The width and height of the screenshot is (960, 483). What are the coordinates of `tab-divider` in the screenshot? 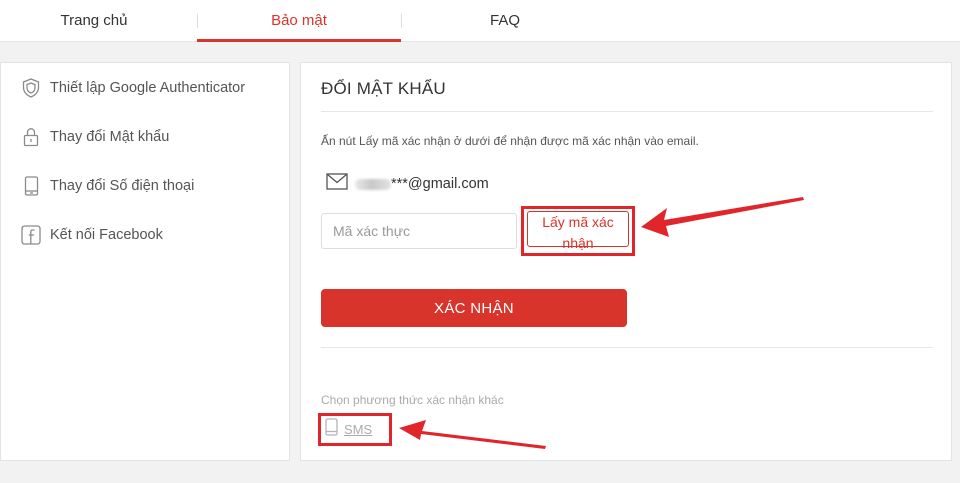 It's located at (401, 21).